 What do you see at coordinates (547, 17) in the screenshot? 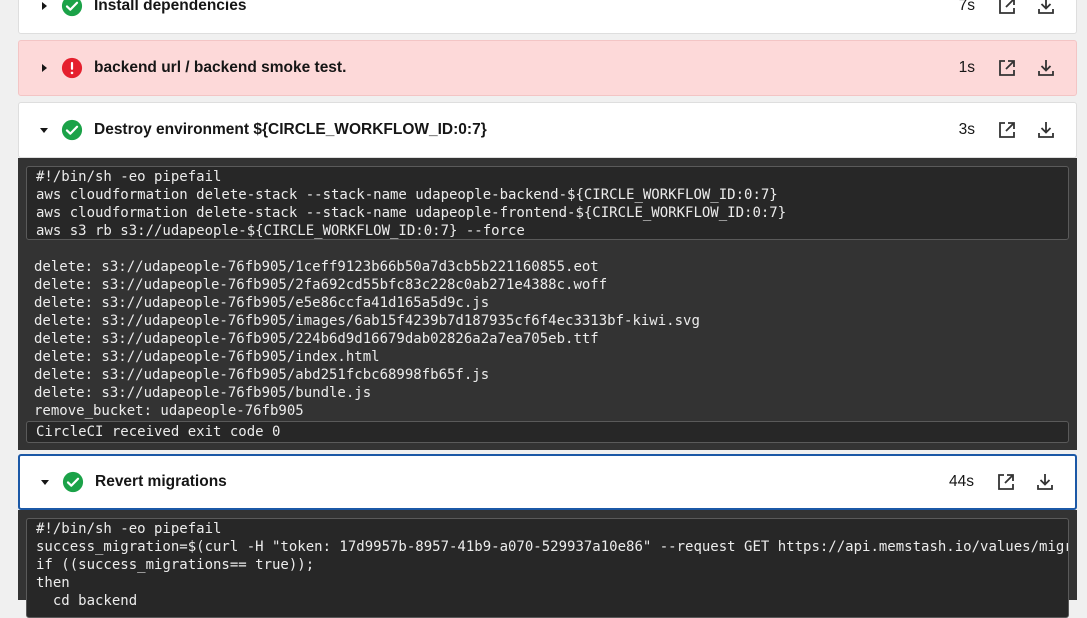
I see `step-install-dependencies: Install dependencies 7s` at bounding box center [547, 17].